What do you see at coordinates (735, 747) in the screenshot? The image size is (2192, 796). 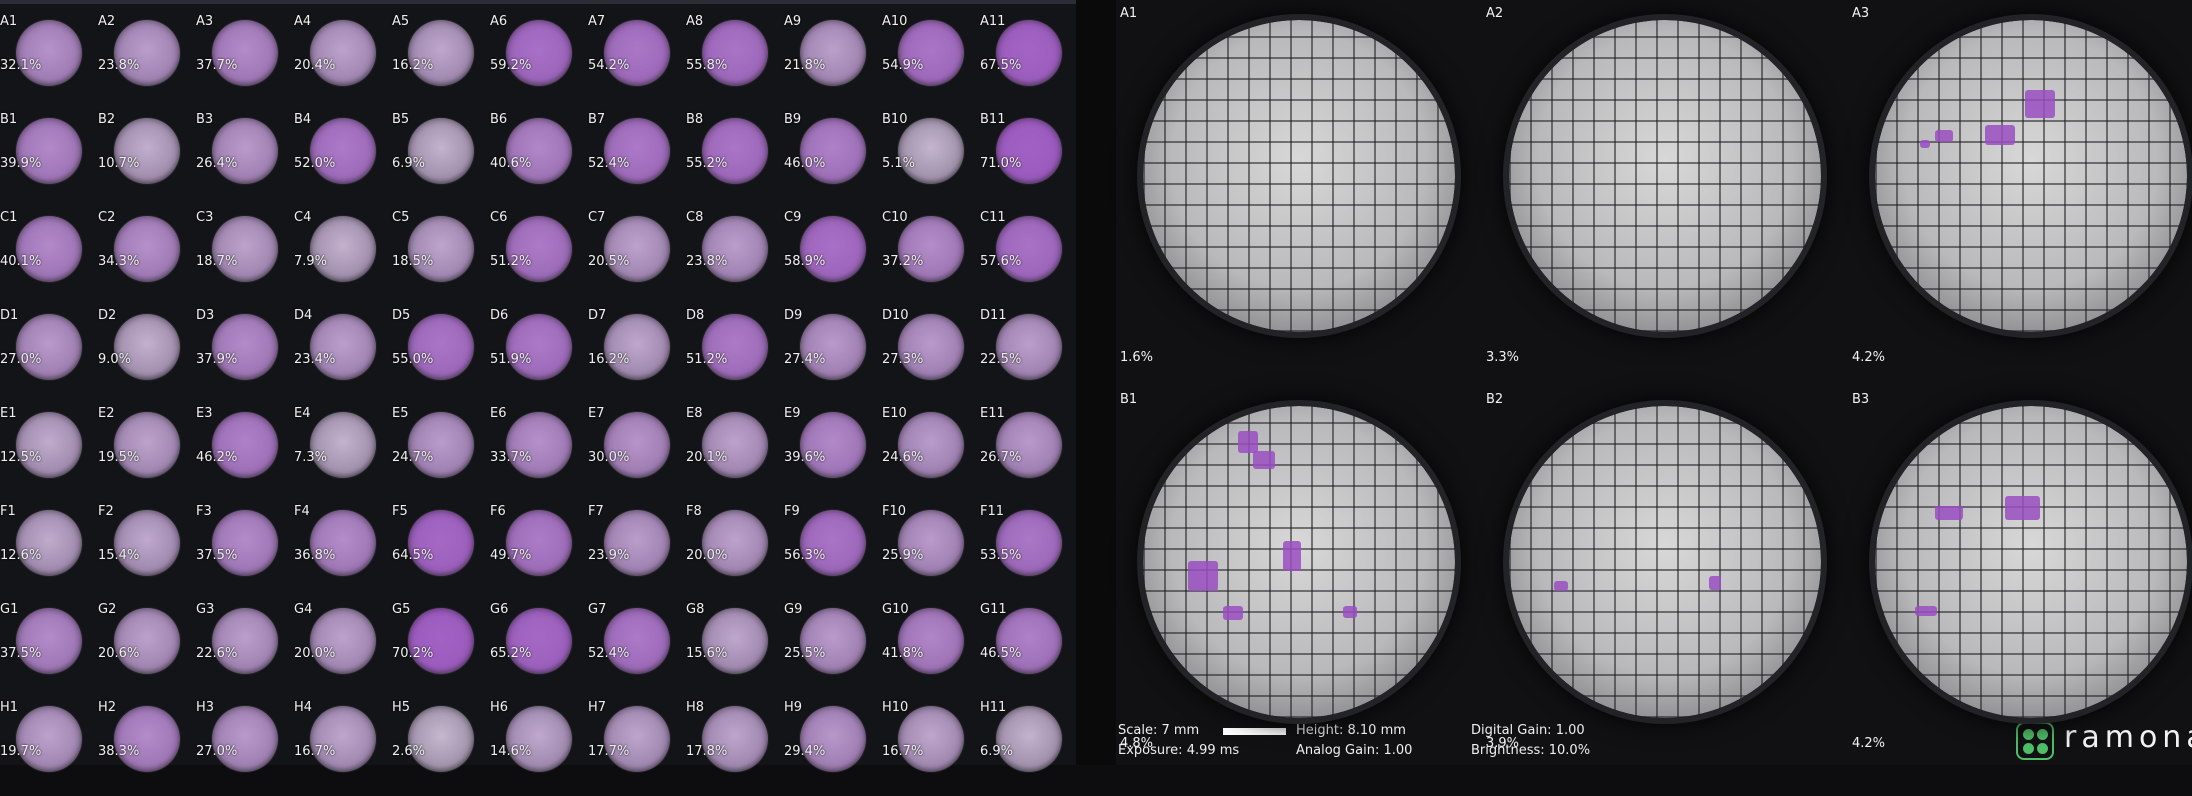 I see `plate-well-h8: H8 17.8%` at bounding box center [735, 747].